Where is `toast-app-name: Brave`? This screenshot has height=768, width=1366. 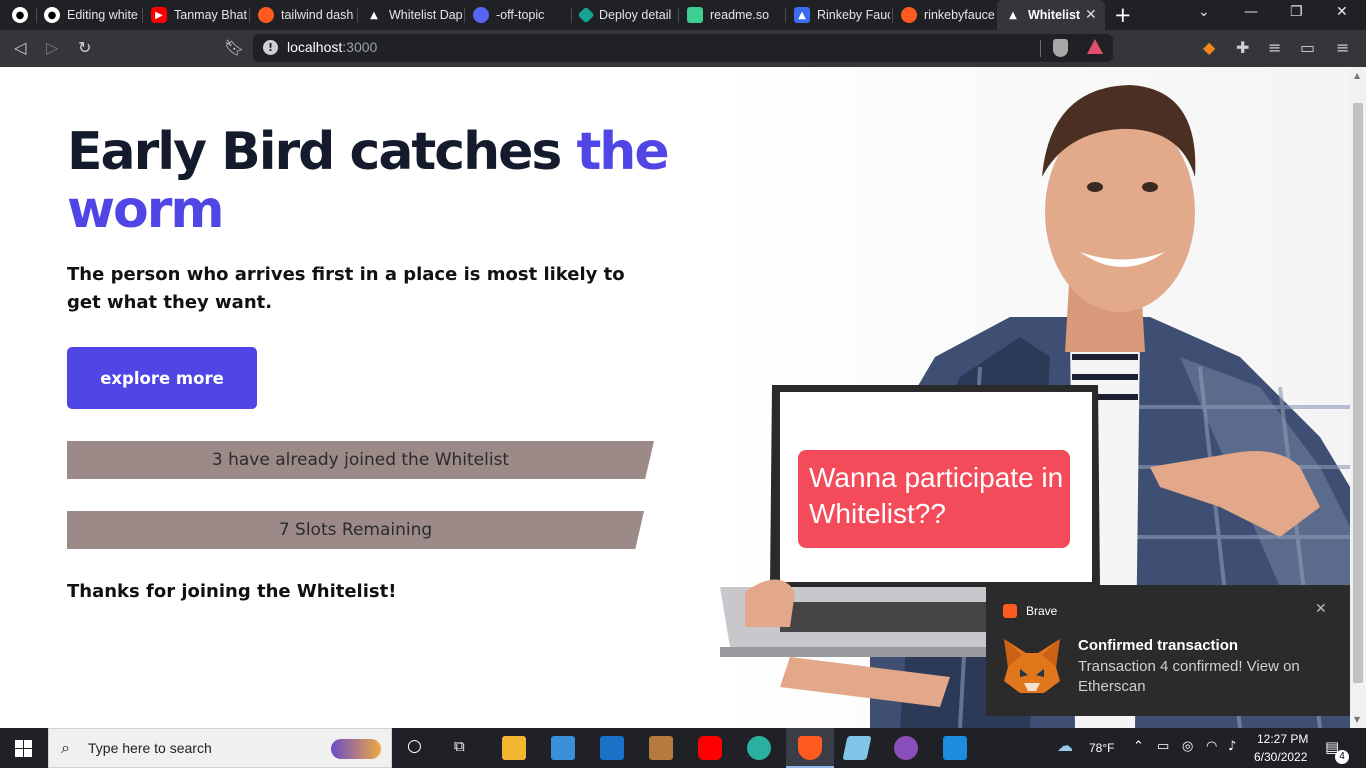 toast-app-name: Brave is located at coordinates (1042, 611).